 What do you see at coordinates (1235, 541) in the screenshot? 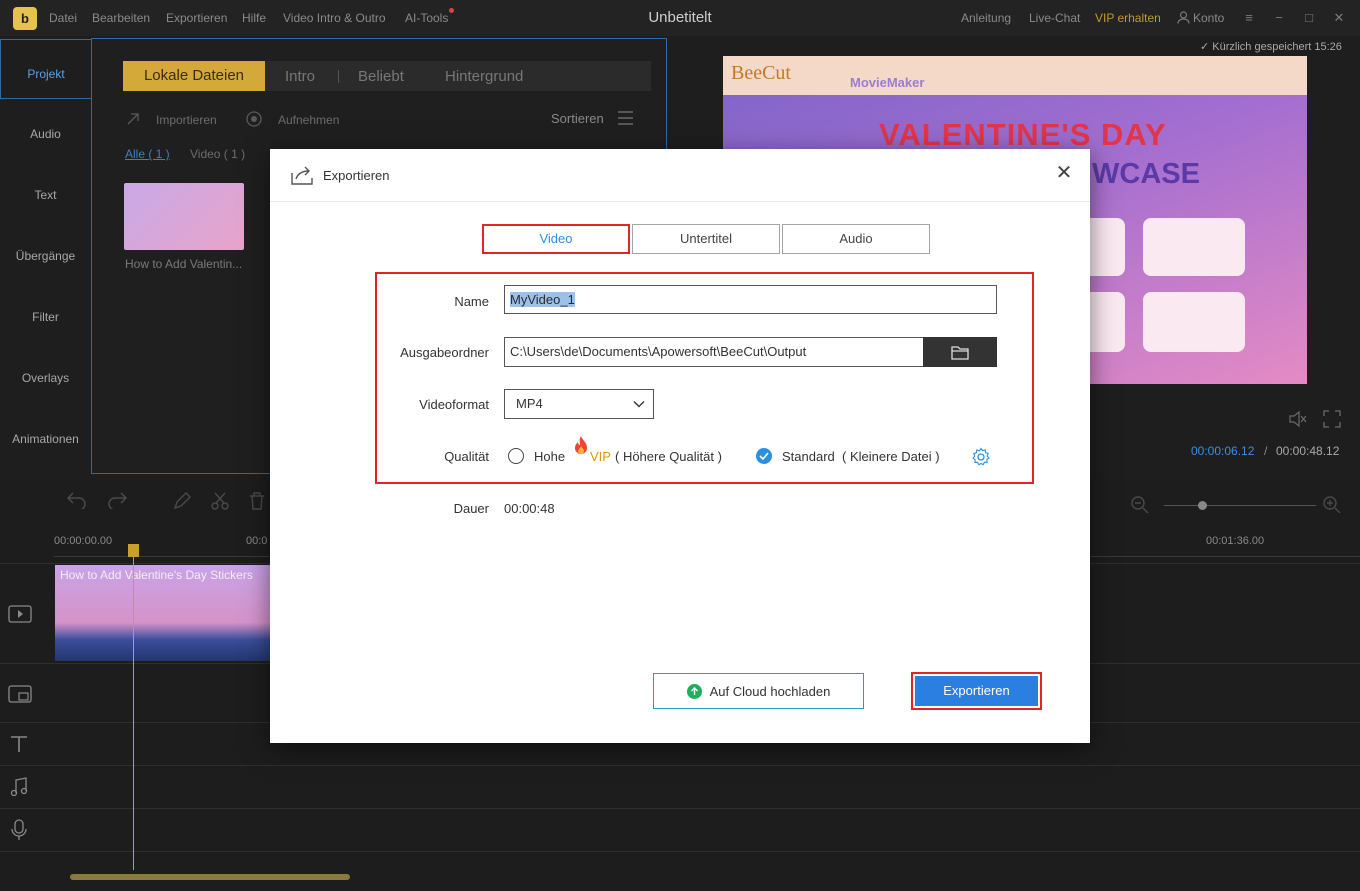
I see `timeline-tick: 00:01:36.00` at bounding box center [1235, 541].